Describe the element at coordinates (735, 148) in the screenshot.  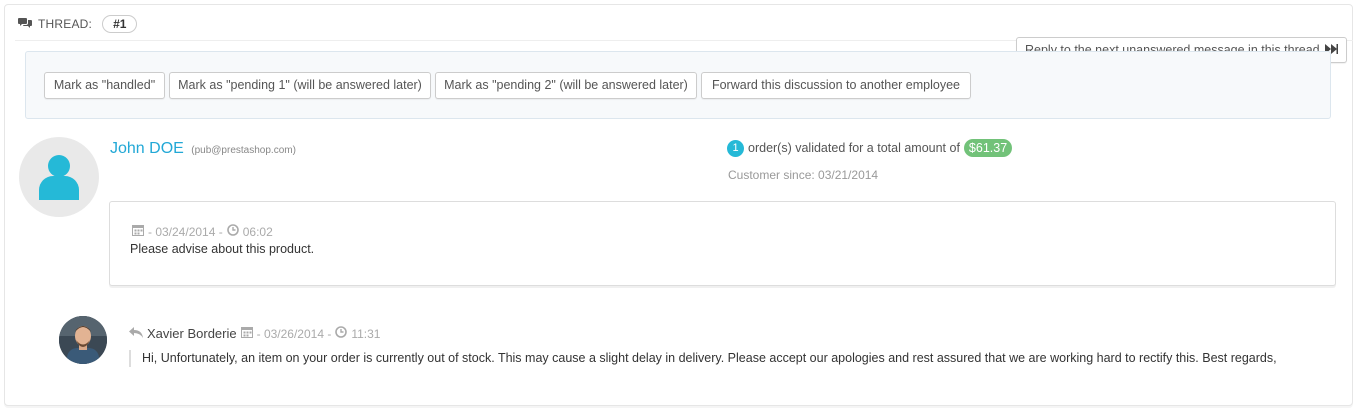
I see `orders-count-badge: 1` at that location.